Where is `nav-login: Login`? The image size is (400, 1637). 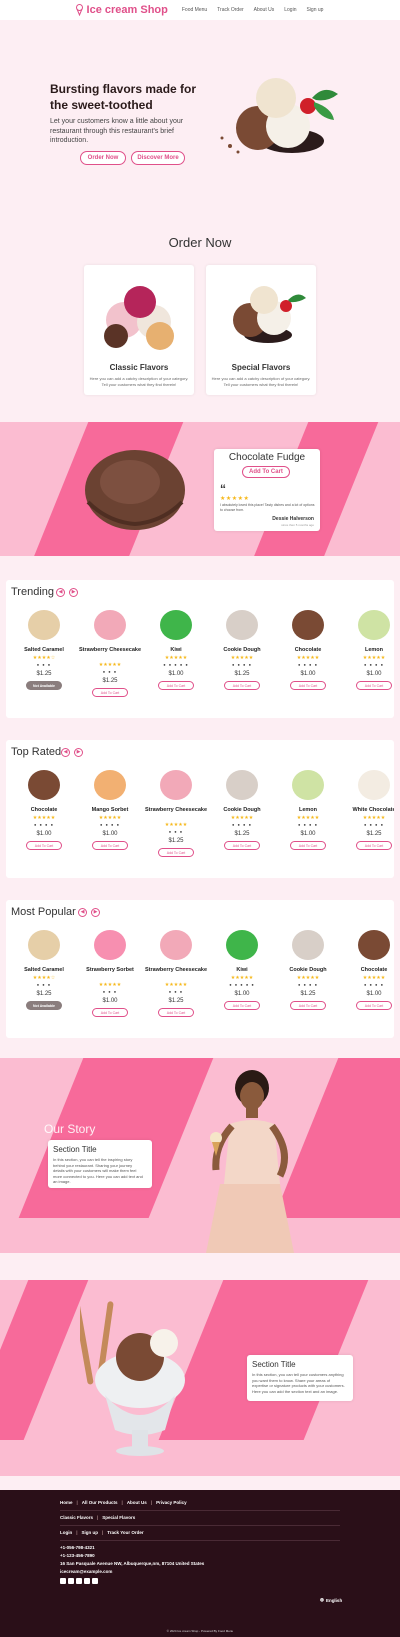
nav-login: Login is located at coordinates (290, 10).